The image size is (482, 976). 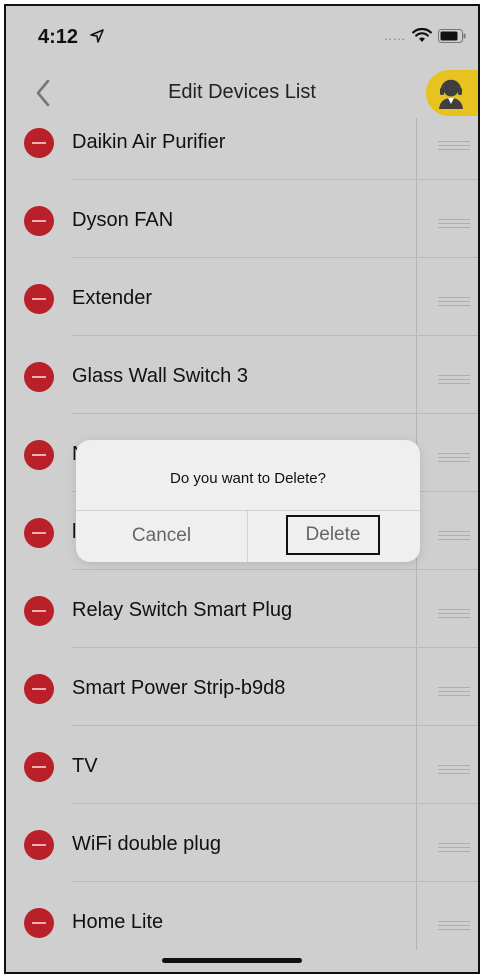 I want to click on device-row: Extender, so click(x=242, y=323).